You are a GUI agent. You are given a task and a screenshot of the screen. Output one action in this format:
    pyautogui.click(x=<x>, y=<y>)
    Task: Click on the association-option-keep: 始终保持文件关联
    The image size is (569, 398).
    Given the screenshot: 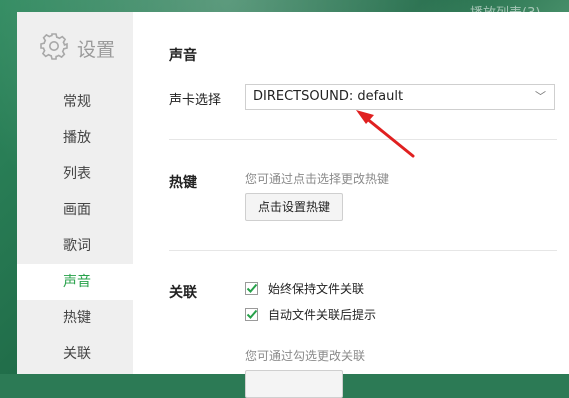 What is the action you would take?
    pyautogui.click(x=304, y=288)
    